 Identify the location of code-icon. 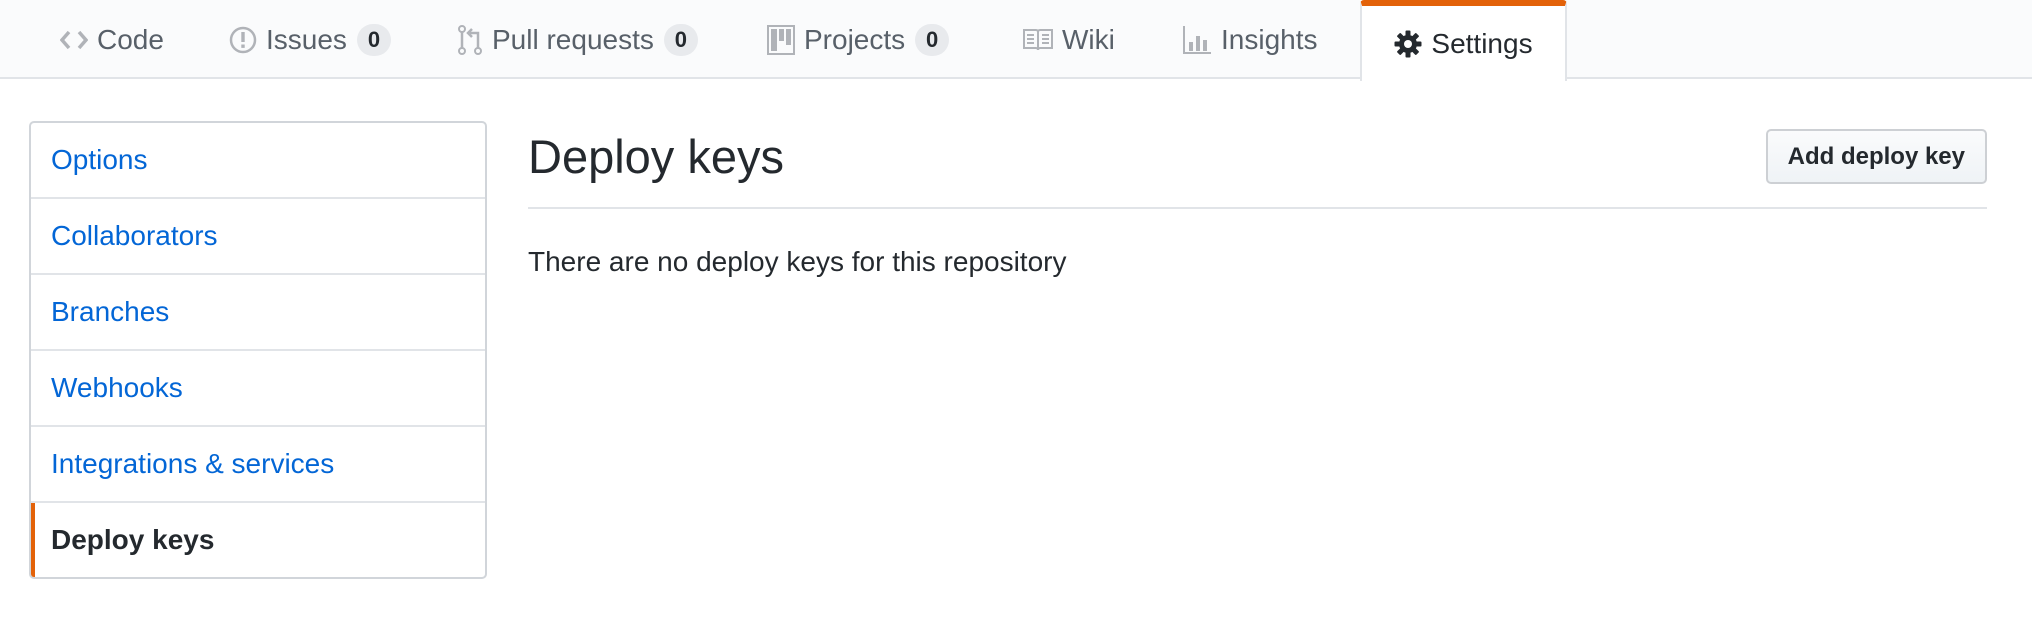
(74, 40).